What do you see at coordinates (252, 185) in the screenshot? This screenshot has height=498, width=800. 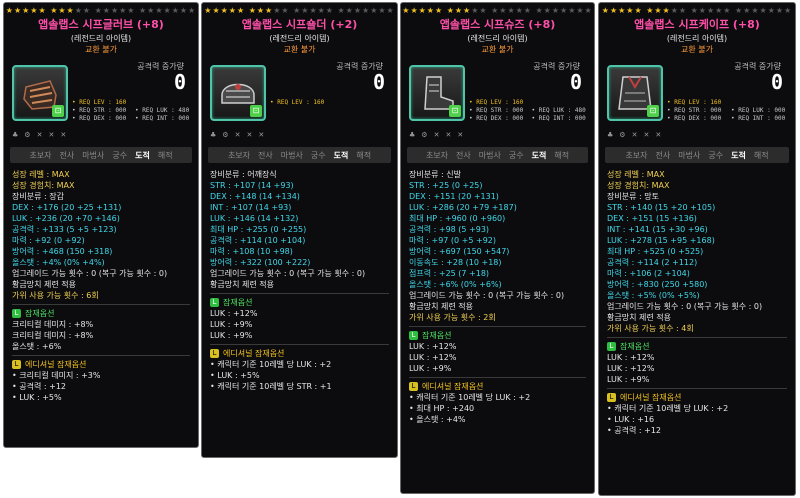 I see `stat-line: STR : +107 (14 +93)` at bounding box center [252, 185].